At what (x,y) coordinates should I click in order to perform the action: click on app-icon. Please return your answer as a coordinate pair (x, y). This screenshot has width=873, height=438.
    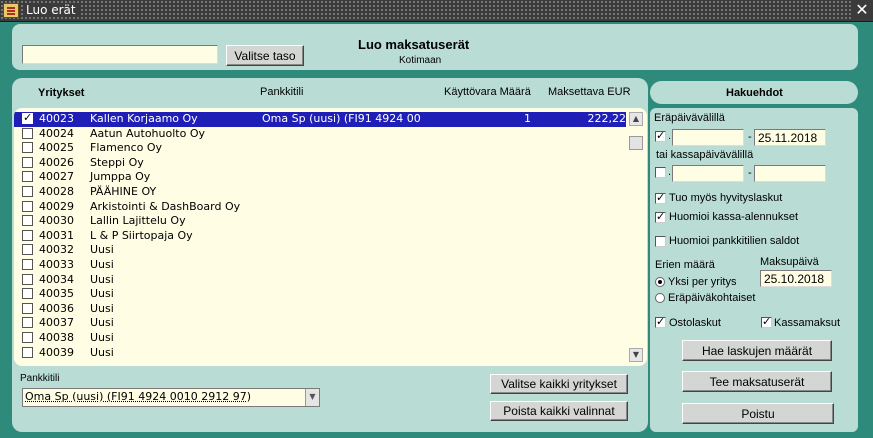
    Looking at the image, I should click on (11, 10).